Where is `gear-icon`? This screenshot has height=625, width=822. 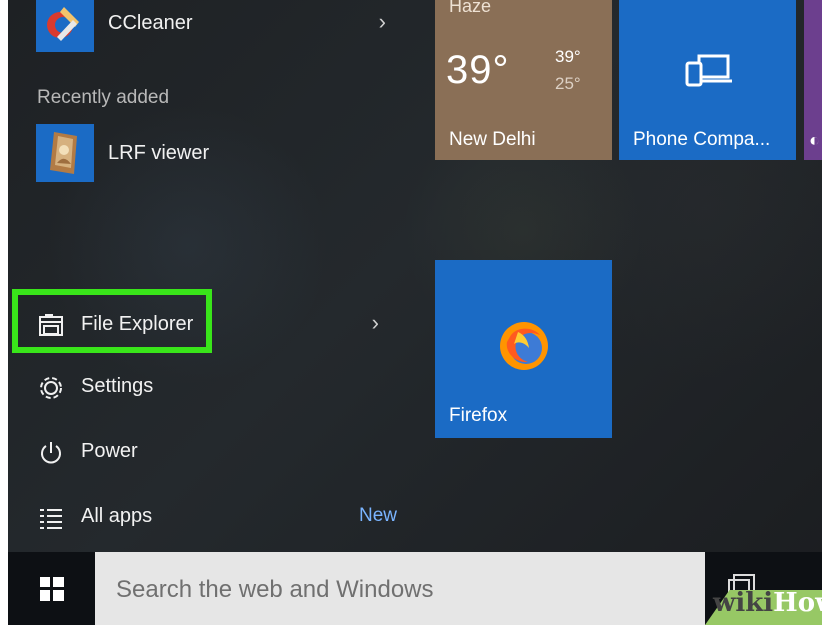 gear-icon is located at coordinates (51, 388).